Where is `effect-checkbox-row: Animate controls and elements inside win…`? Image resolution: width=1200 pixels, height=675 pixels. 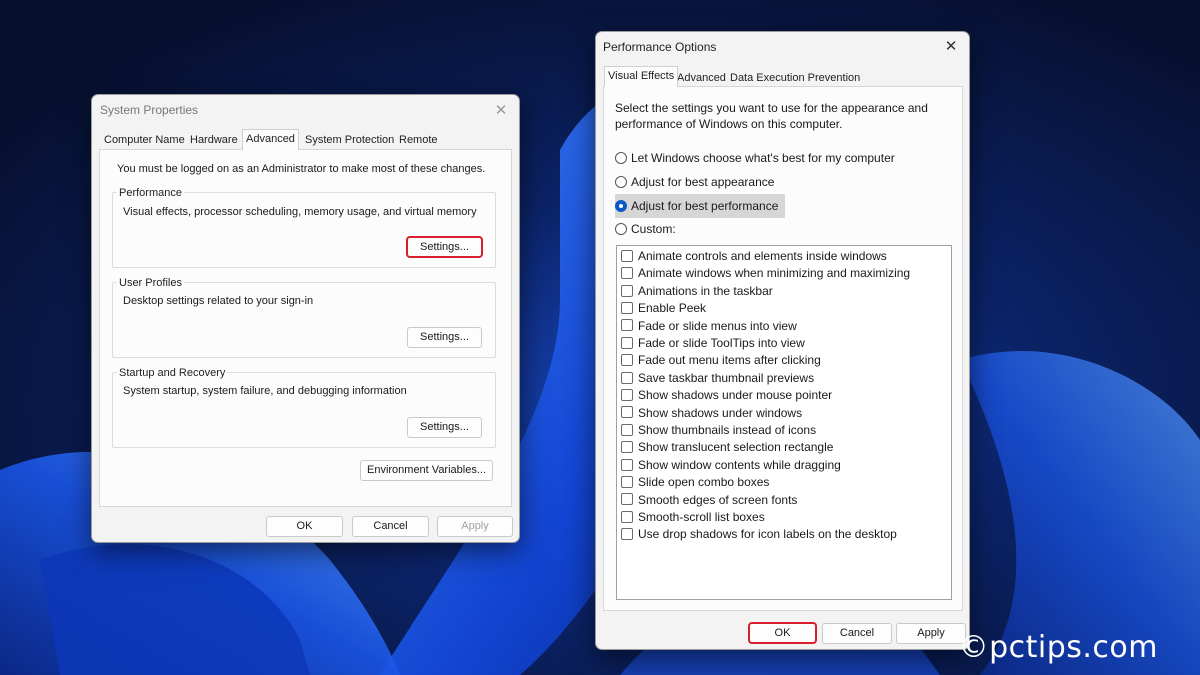
effect-checkbox-row: Animate controls and elements inside win… is located at coordinates (754, 256).